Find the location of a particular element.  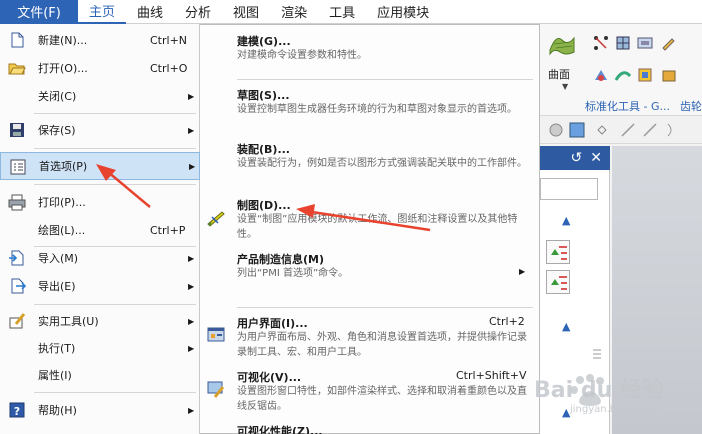

pref-item-sketch: 草图(S)... 设置控制草图生成器任务环境的行为和草图对象显示的首选项。 is located at coordinates (369, 112).